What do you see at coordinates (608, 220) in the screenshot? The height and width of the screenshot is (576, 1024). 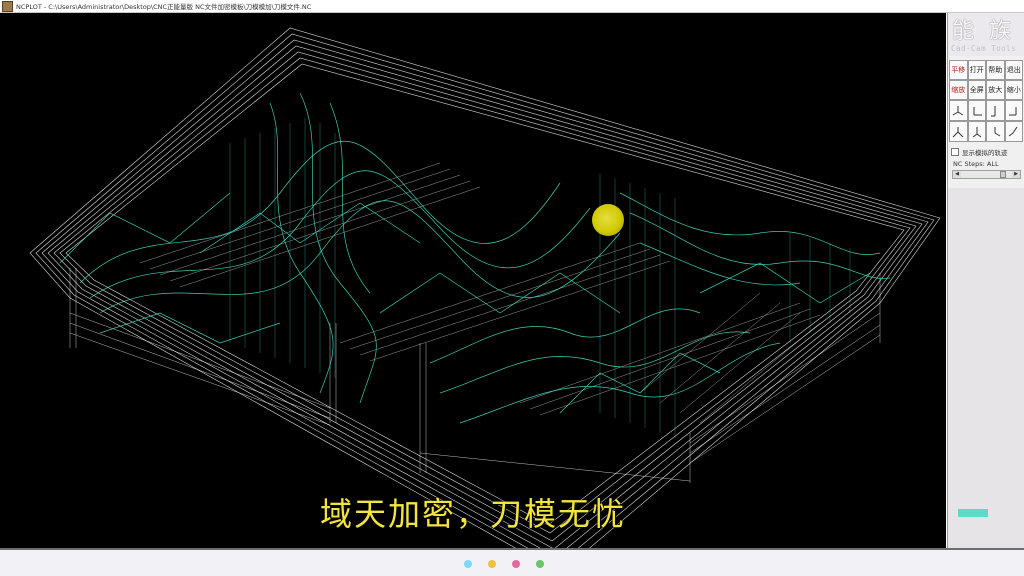 I see `cursor-highlight` at bounding box center [608, 220].